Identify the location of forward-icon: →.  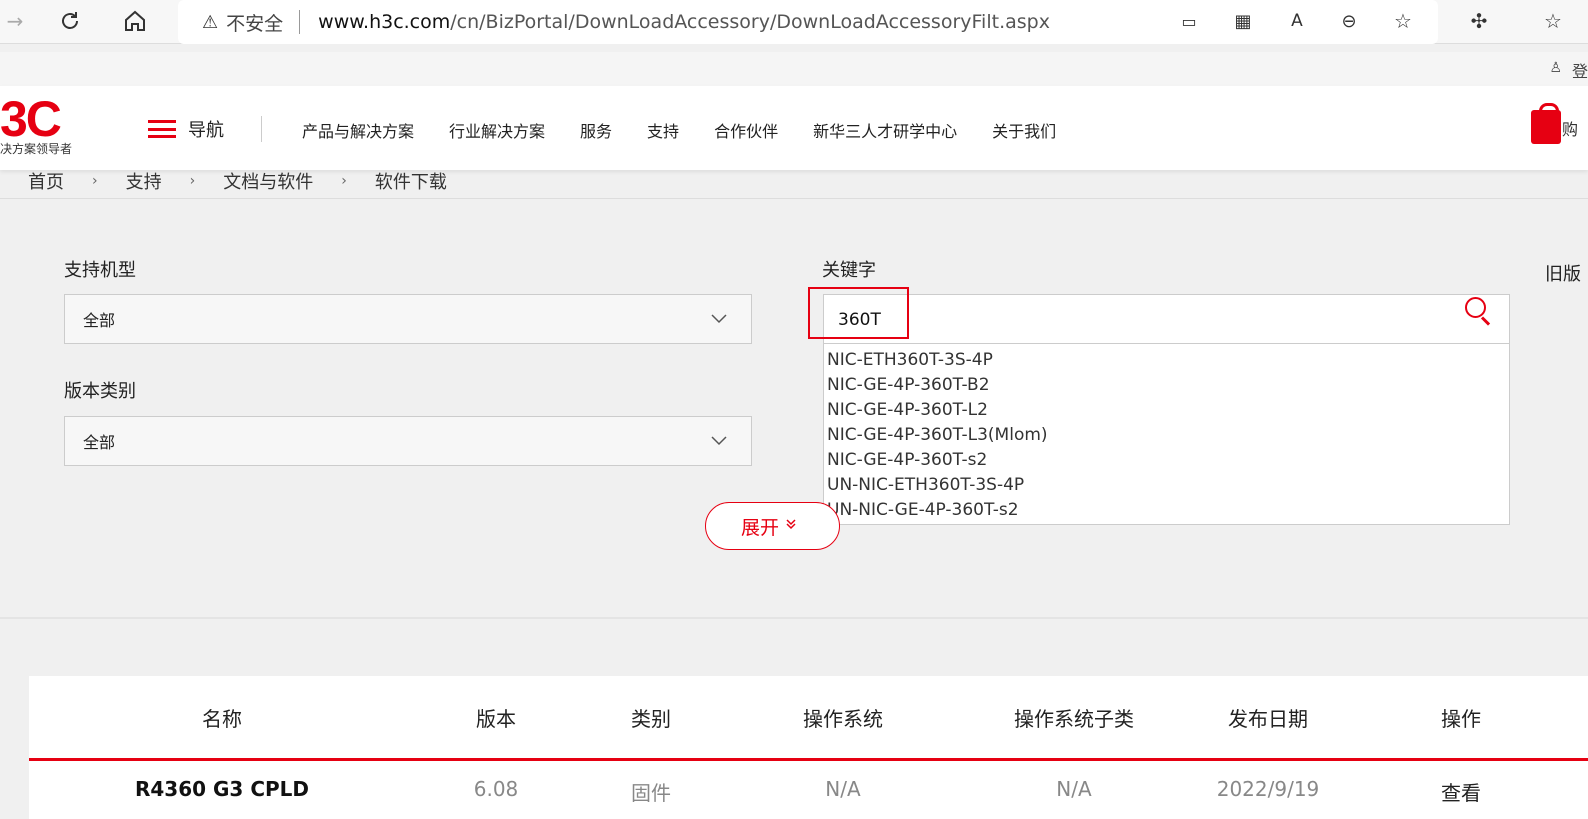
(15, 21).